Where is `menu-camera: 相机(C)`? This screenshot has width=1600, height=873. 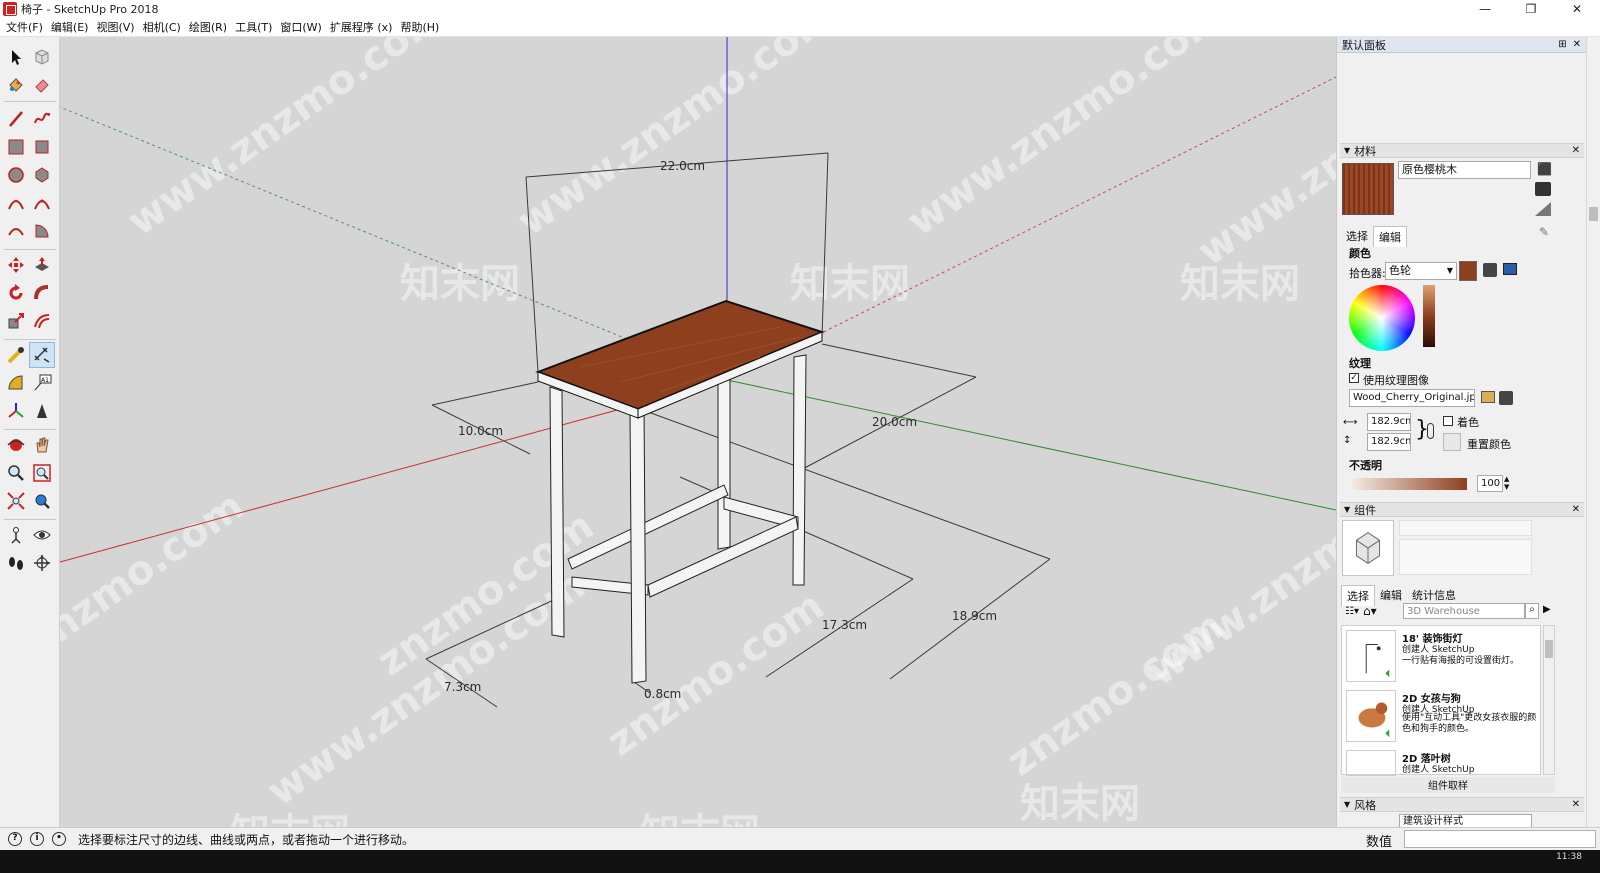 menu-camera: 相机(C) is located at coordinates (164, 27).